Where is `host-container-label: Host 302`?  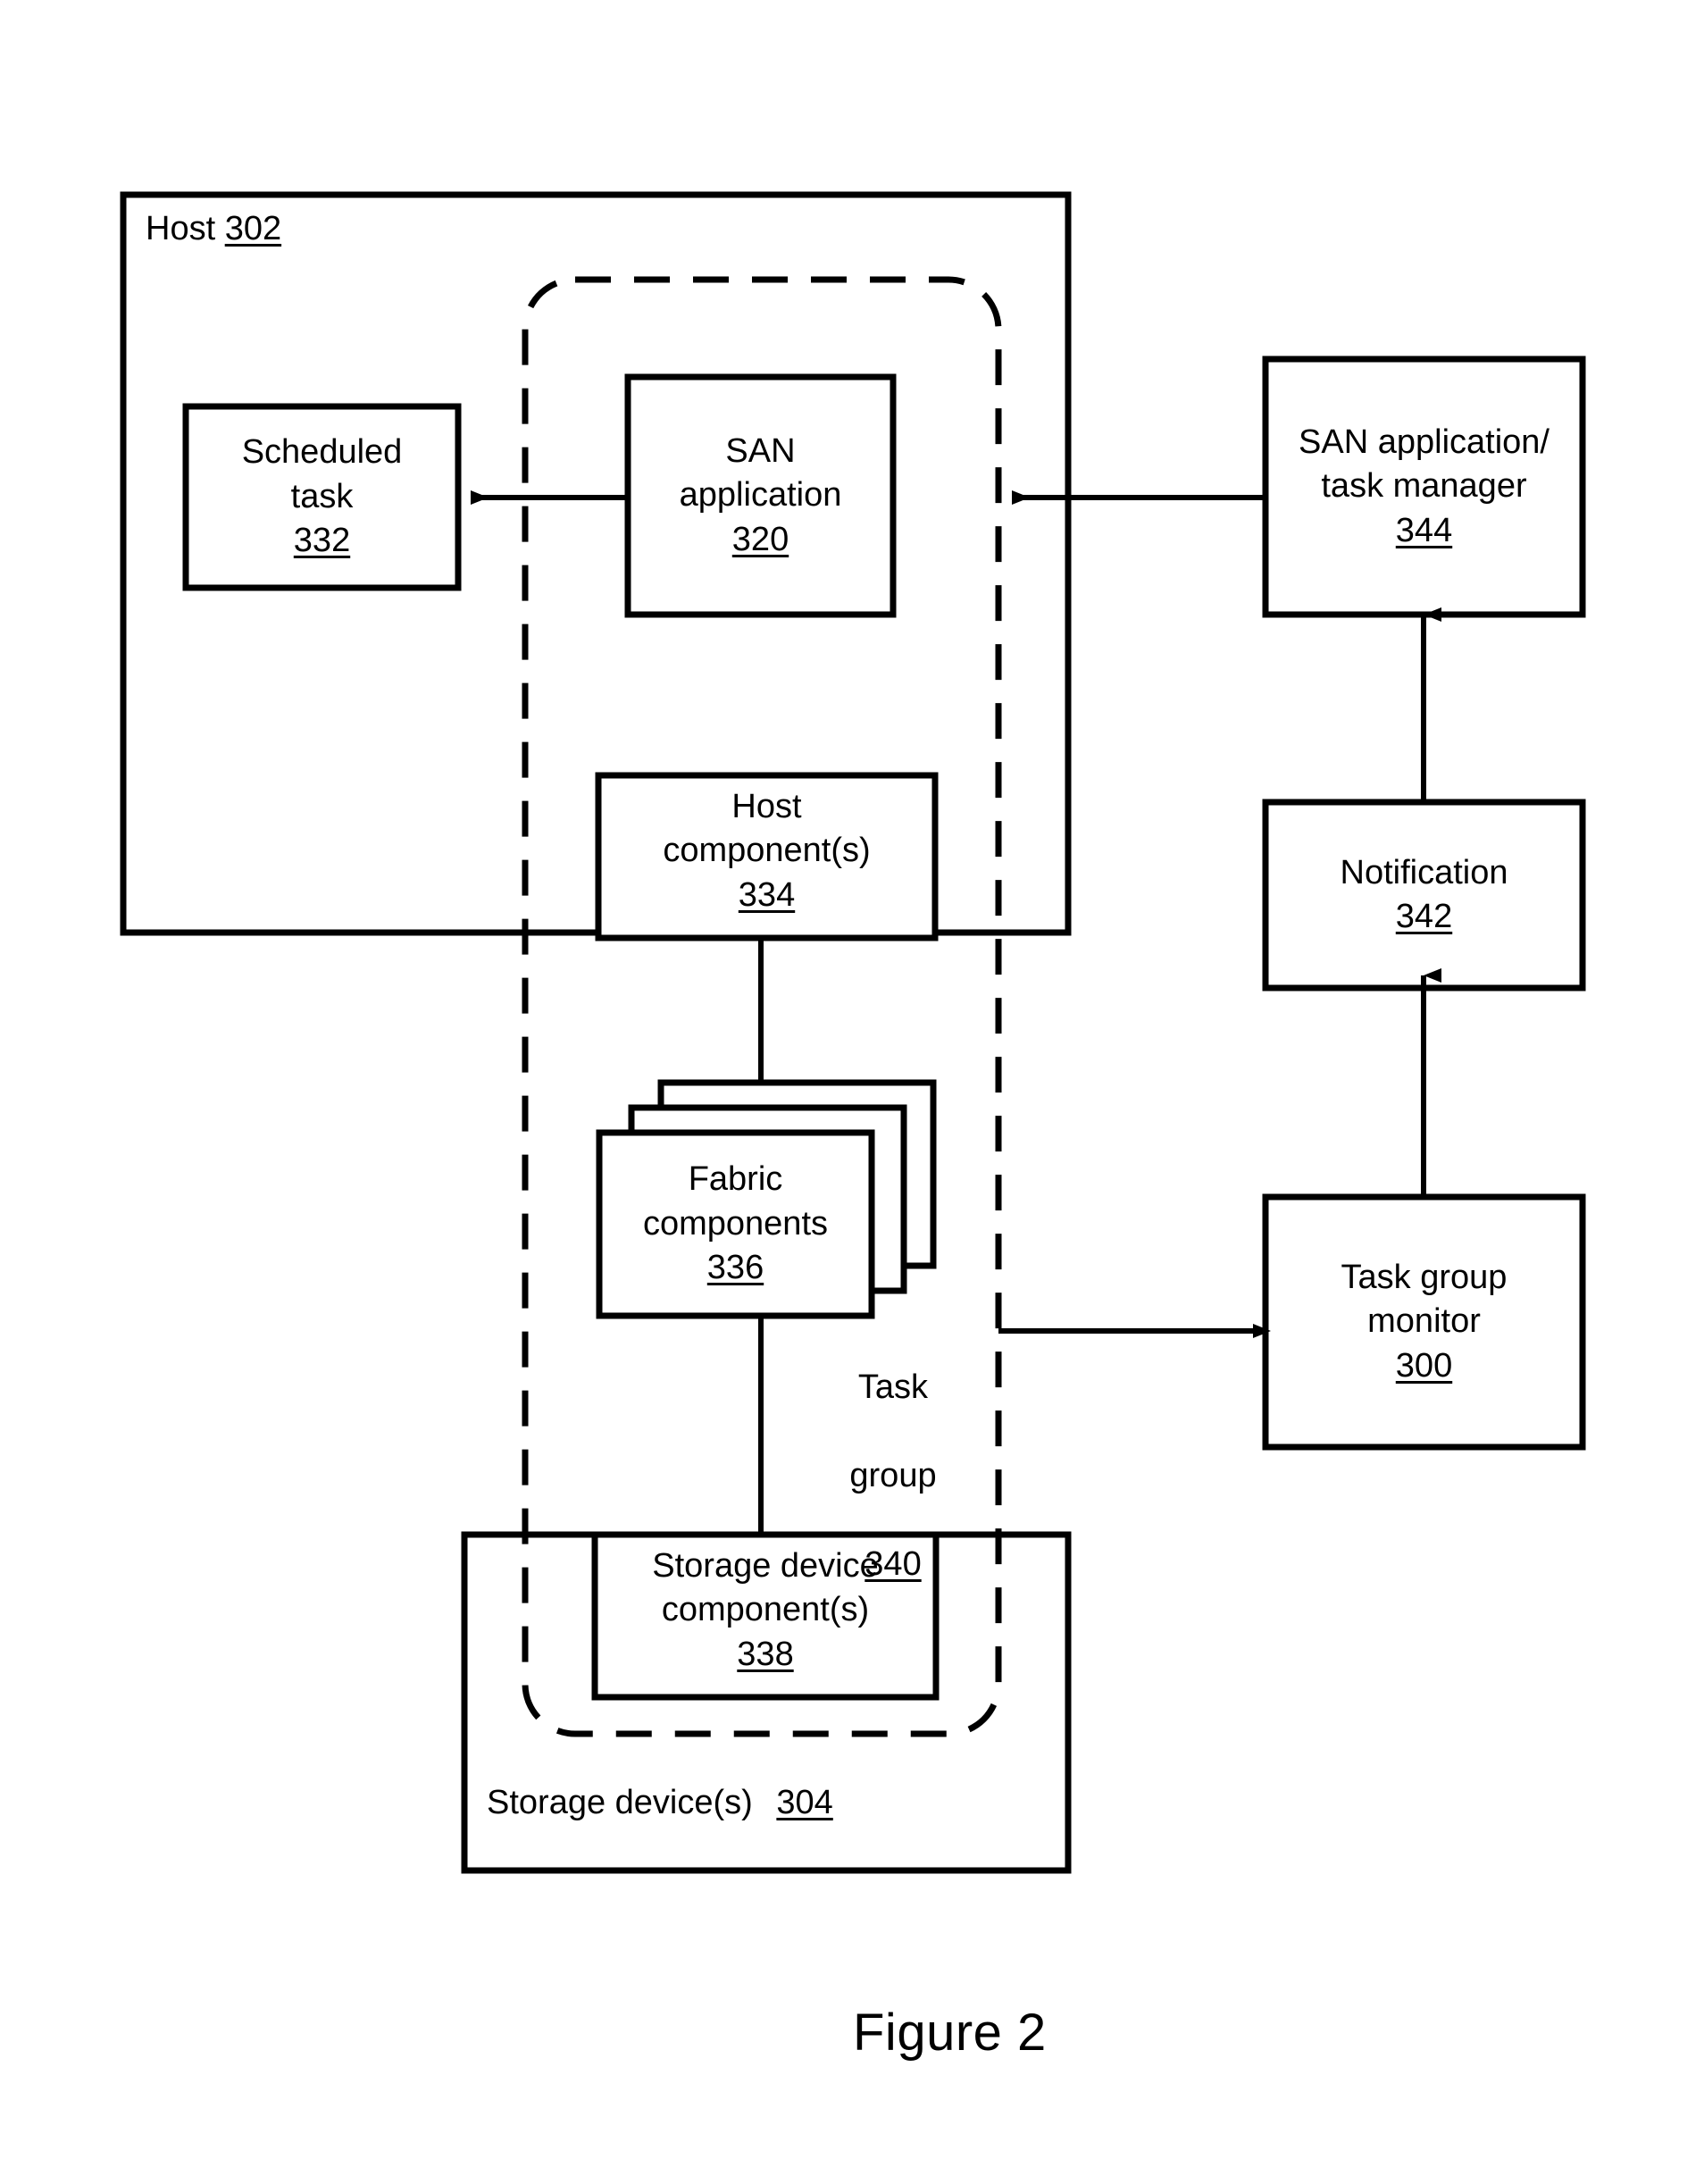
host-container-label: Host 302 is located at coordinates (214, 229).